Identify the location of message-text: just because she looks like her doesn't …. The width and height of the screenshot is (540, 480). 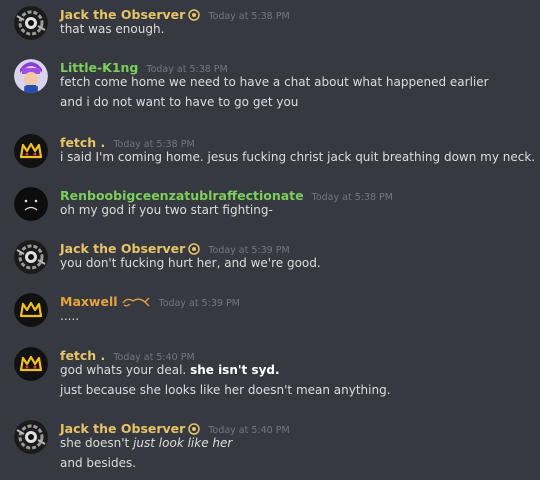
(225, 390).